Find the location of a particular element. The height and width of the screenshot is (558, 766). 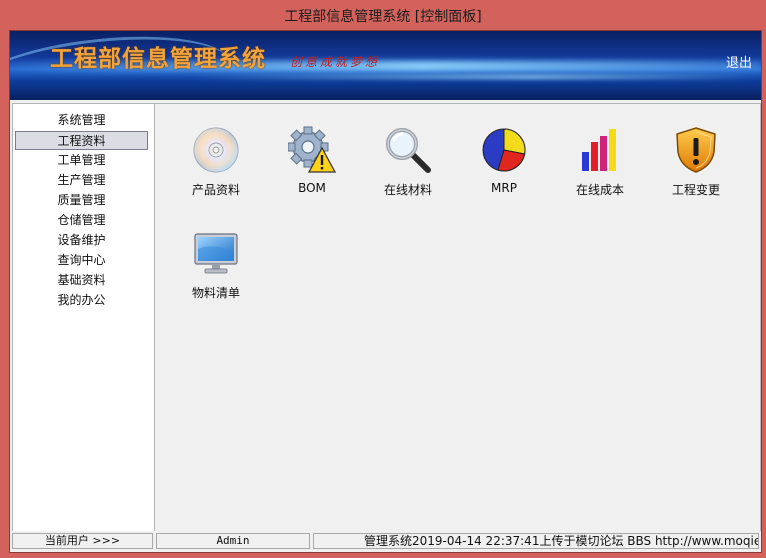

tile-online-materials: 在线材料 is located at coordinates (408, 171).